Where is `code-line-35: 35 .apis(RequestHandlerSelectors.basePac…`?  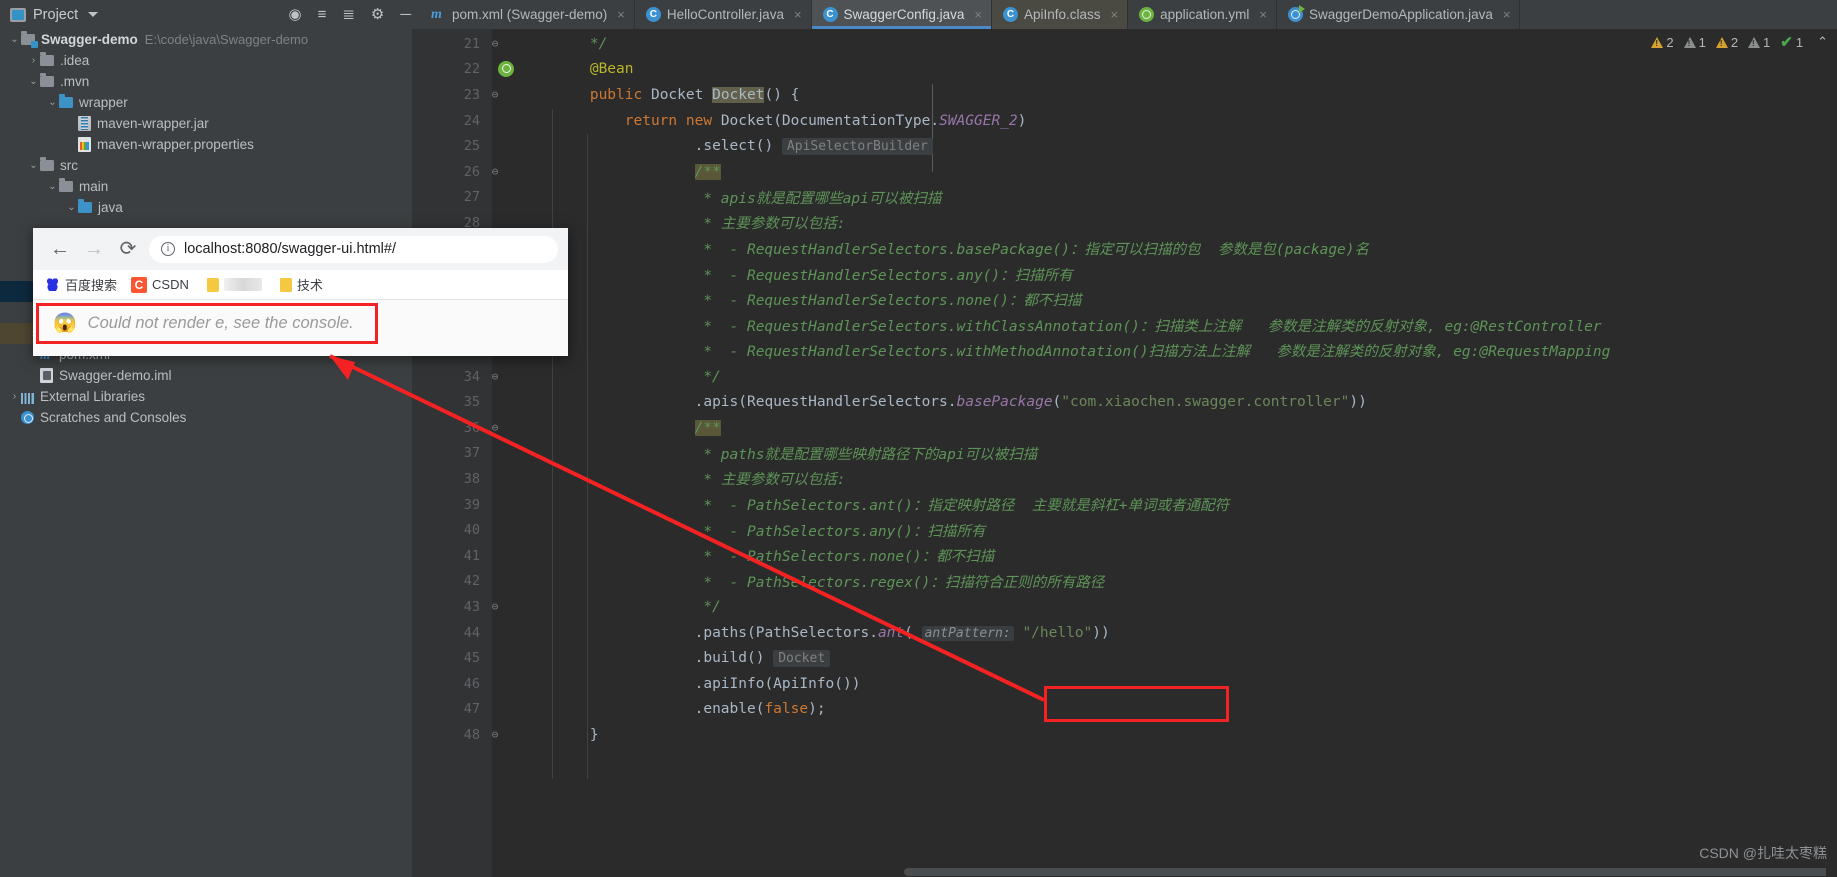 code-line-35: 35 .apis(RequestHandlerSelectors.basePac… is located at coordinates (1124, 402).